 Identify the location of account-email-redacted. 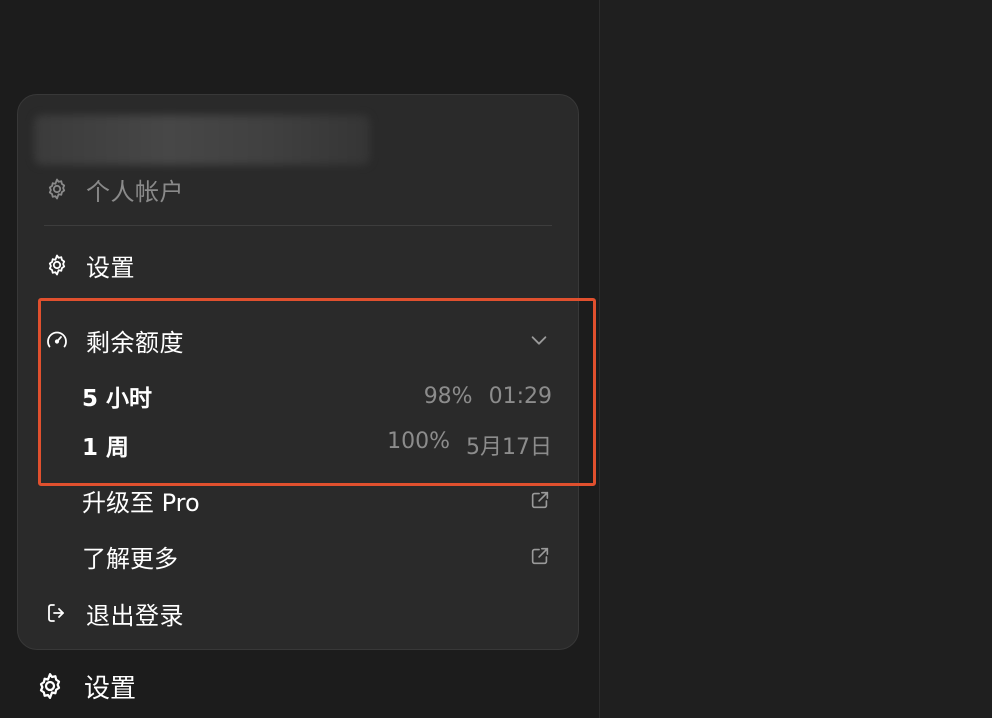
(202, 140).